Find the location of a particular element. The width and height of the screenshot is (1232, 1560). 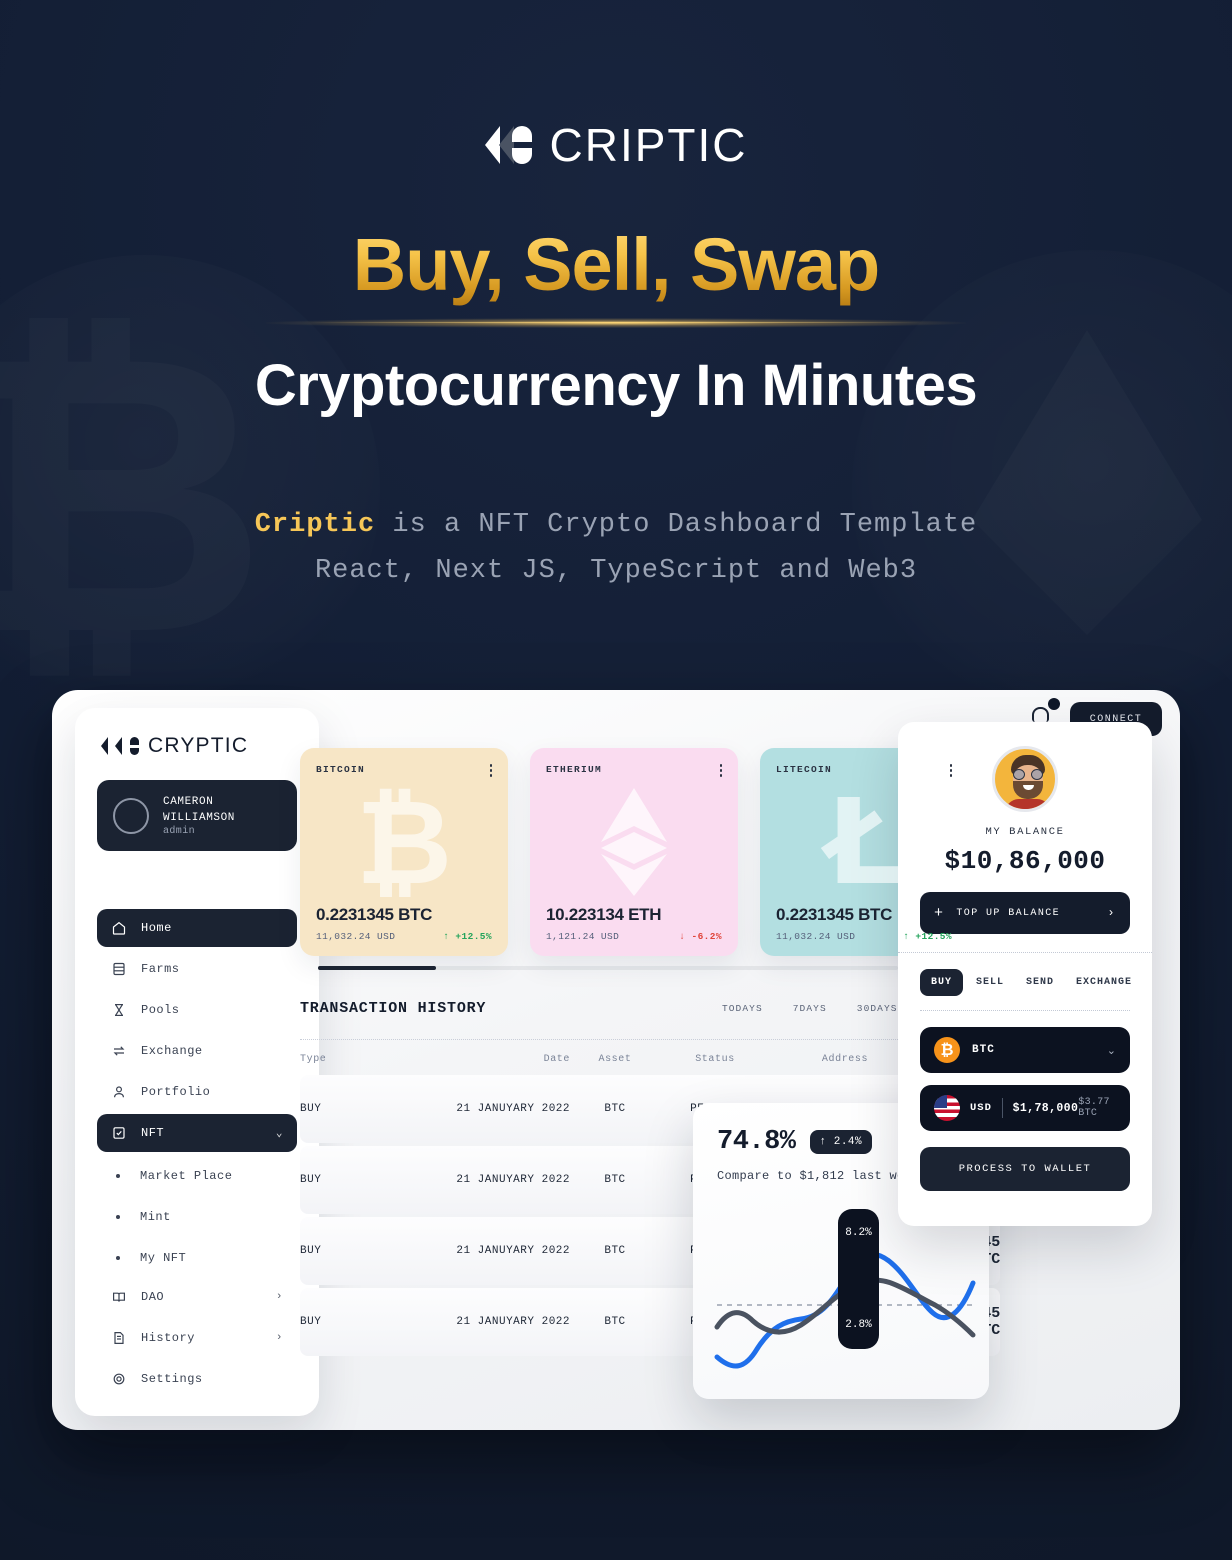

sidebar-item-exchange: Exchange is located at coordinates (197, 1051).